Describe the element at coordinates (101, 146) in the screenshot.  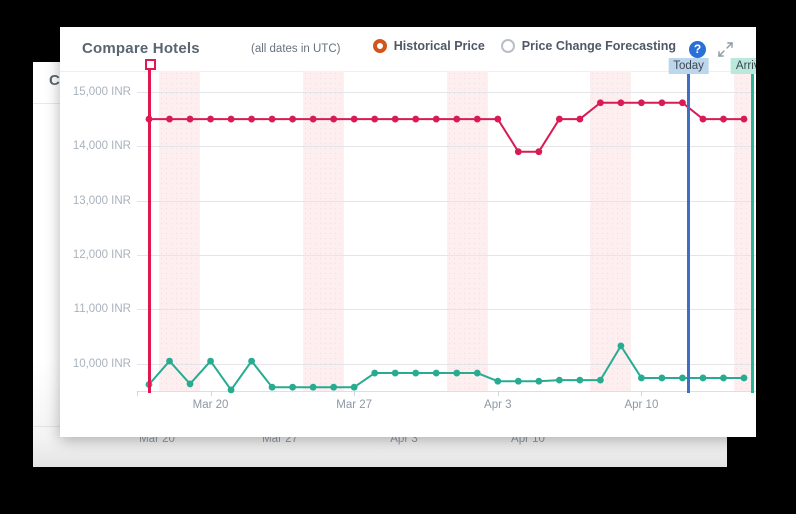
I see `y-axis-label: 14,000 INR` at that location.